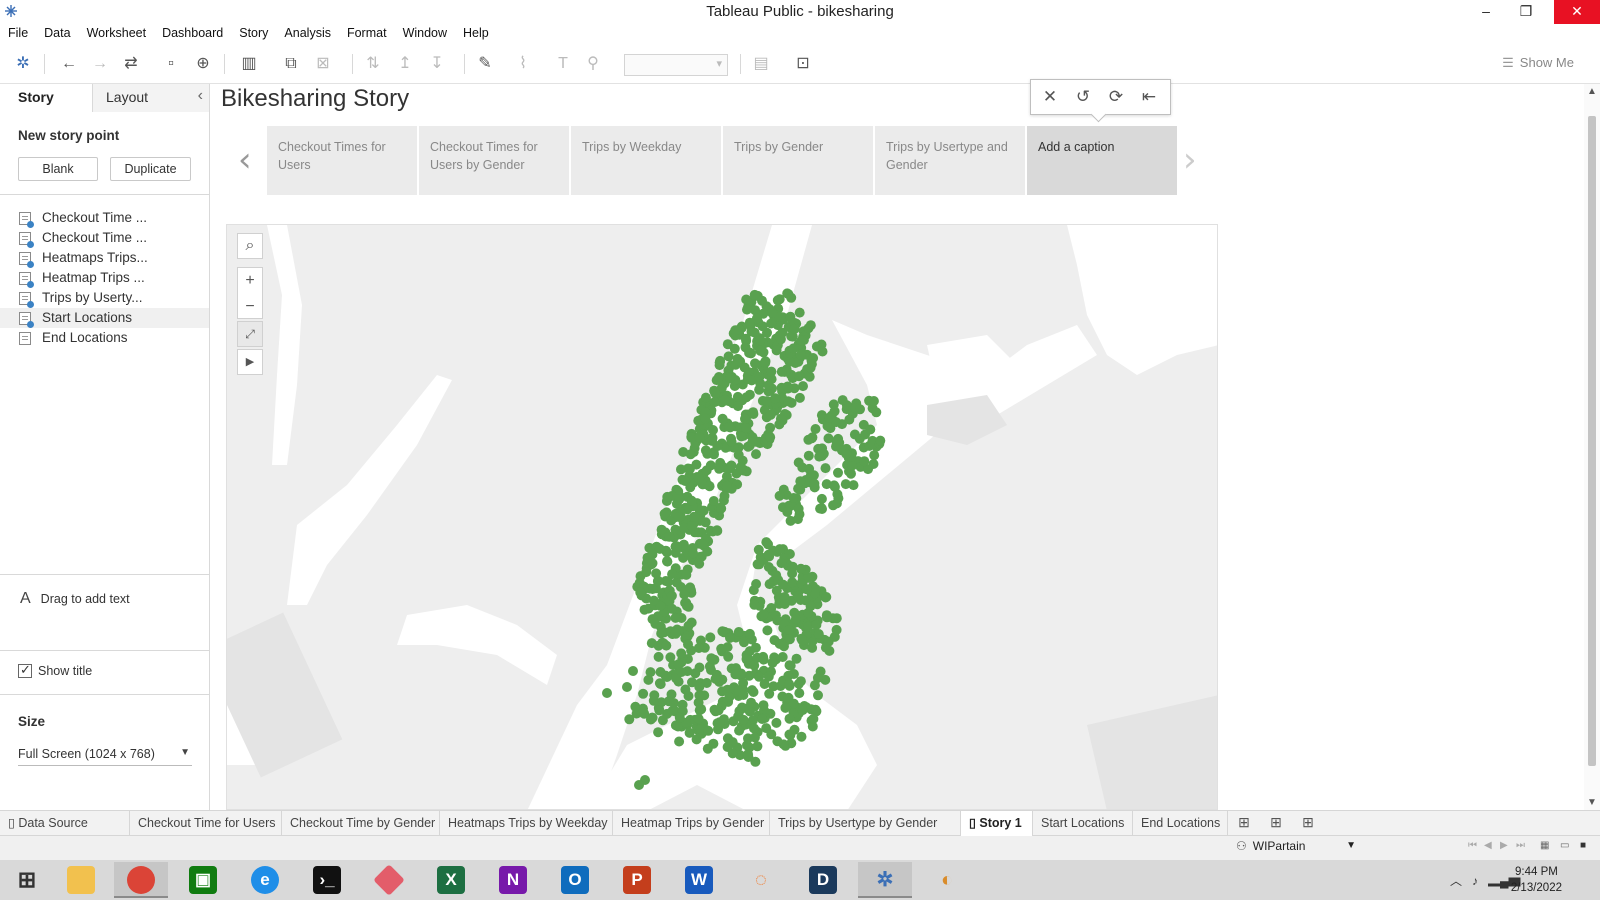 This screenshot has height=900, width=1600. Describe the element at coordinates (1504, 845) in the screenshot. I see `next-sheet-icon: ▶` at that location.